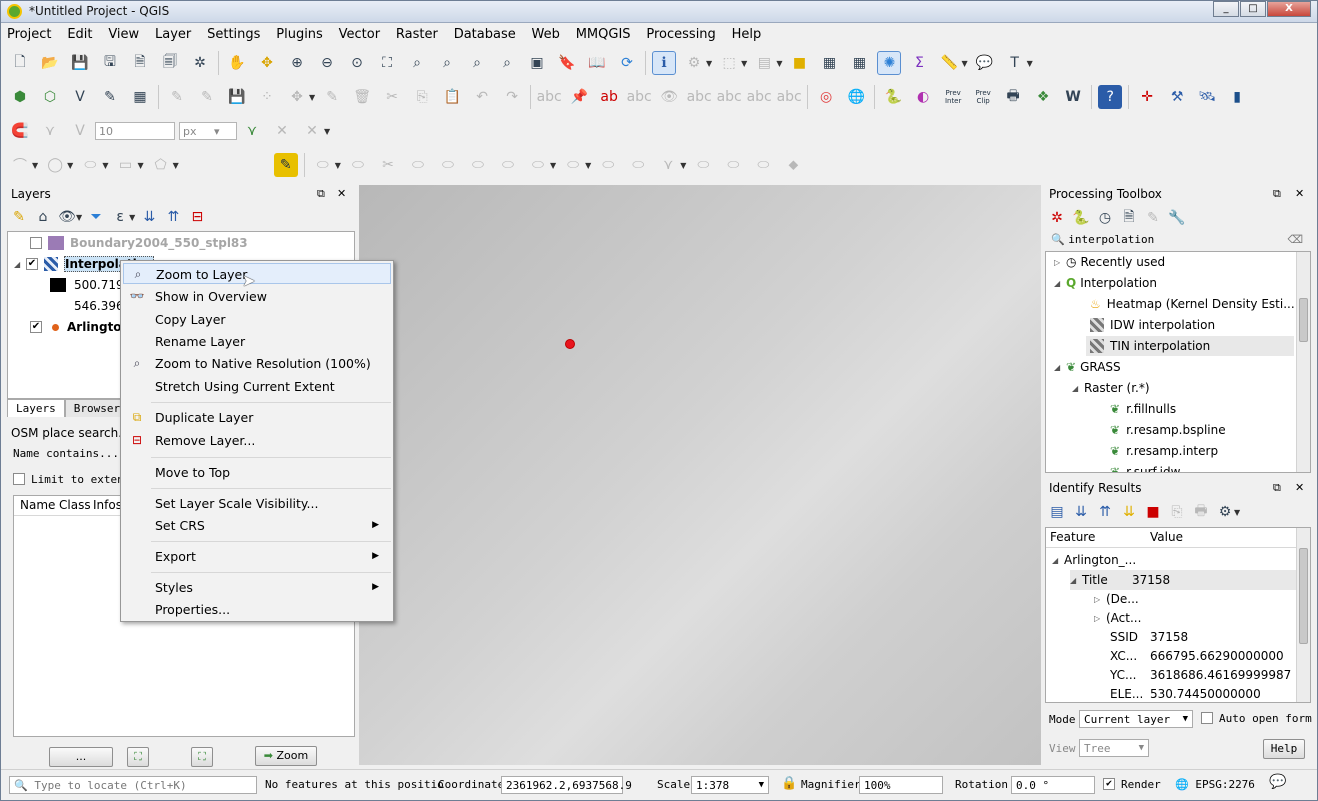 The height and width of the screenshot is (801, 1318). What do you see at coordinates (257, 273) in the screenshot?
I see `menu-item-zoom-to-layer: ⌕ Zoom to Layer` at bounding box center [257, 273].